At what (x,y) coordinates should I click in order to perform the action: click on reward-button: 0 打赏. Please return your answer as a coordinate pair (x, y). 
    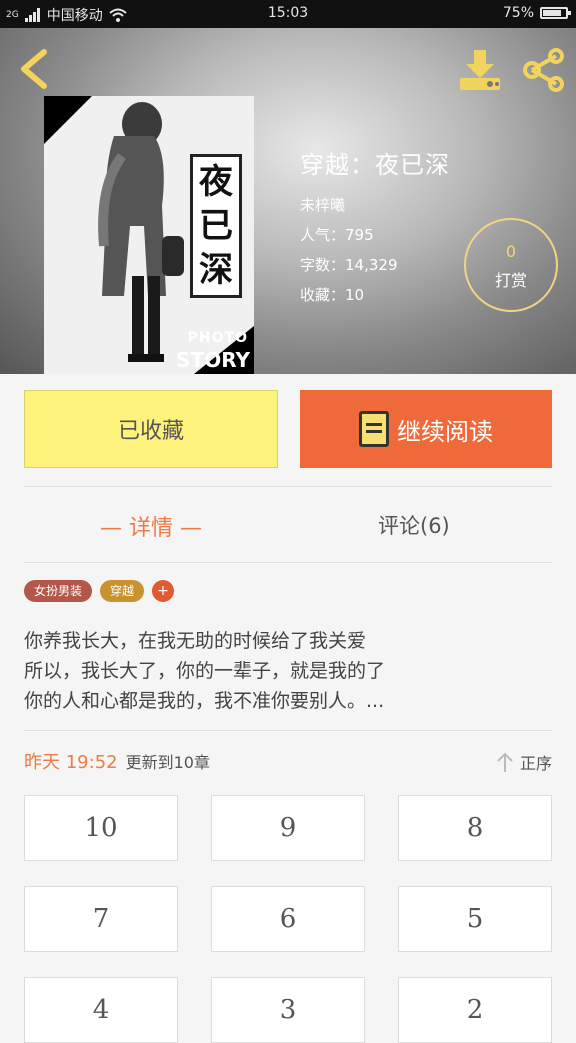
    Looking at the image, I should click on (511, 265).